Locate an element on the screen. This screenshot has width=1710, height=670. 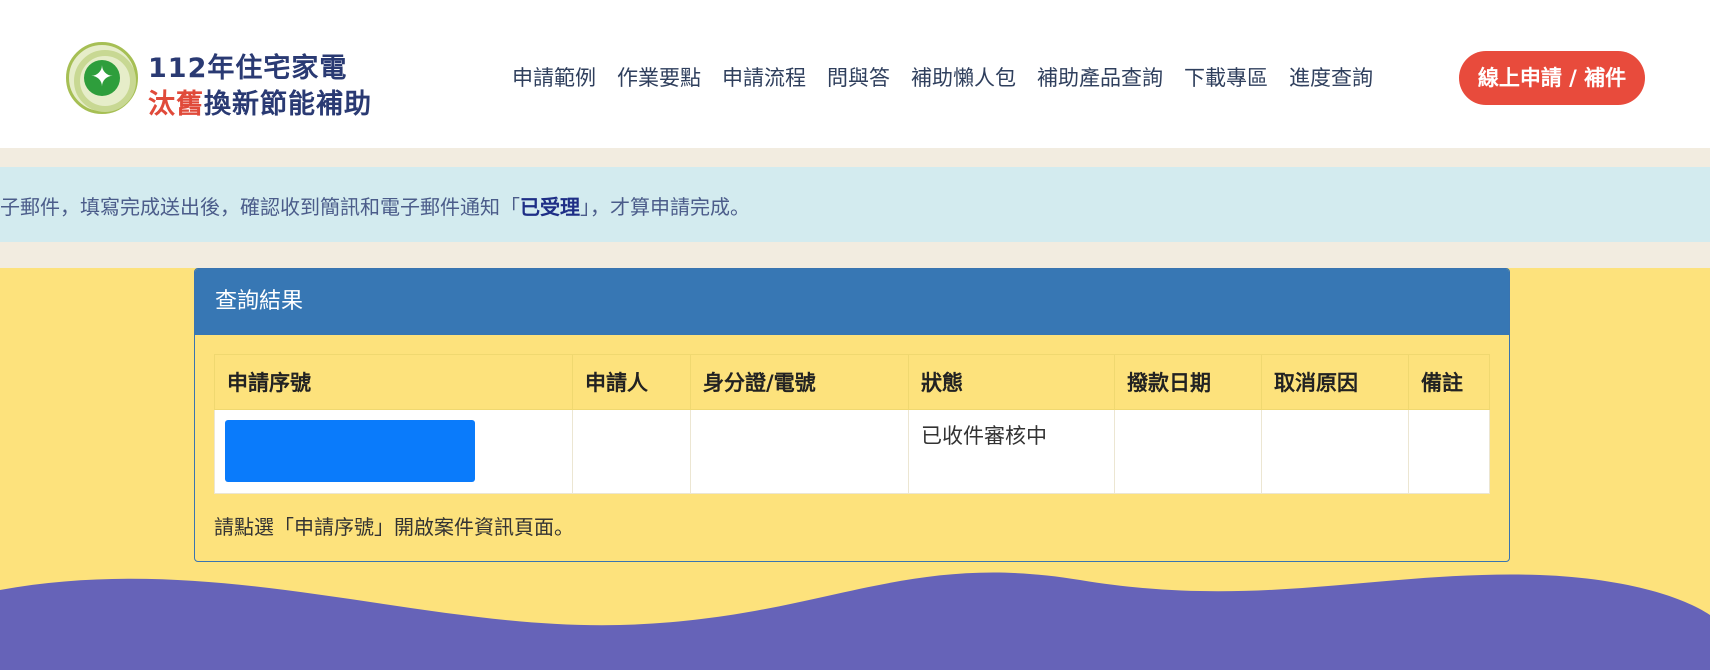
bureau-emblem-icon: ✦ is located at coordinates (102, 78).